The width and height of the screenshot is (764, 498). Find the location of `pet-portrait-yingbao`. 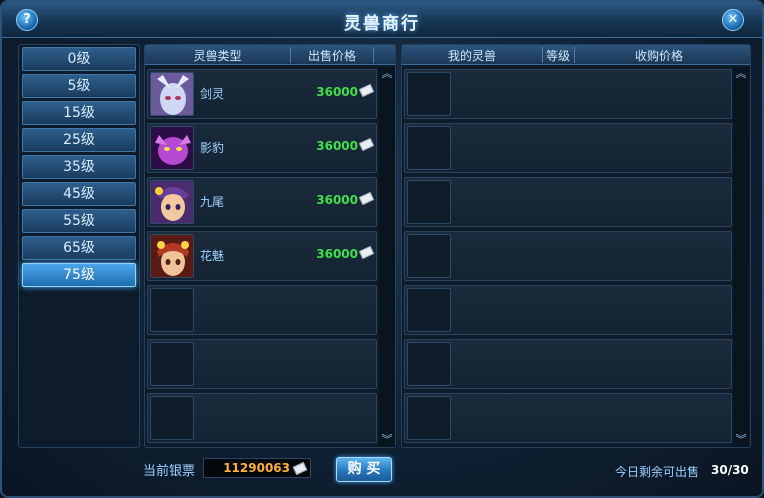

pet-portrait-yingbao is located at coordinates (172, 148).